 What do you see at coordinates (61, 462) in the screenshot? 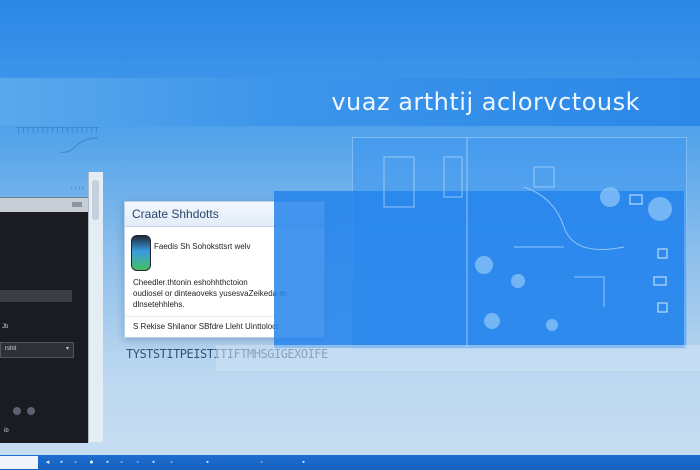
I see `task-view-icon: ▪` at bounding box center [61, 462].